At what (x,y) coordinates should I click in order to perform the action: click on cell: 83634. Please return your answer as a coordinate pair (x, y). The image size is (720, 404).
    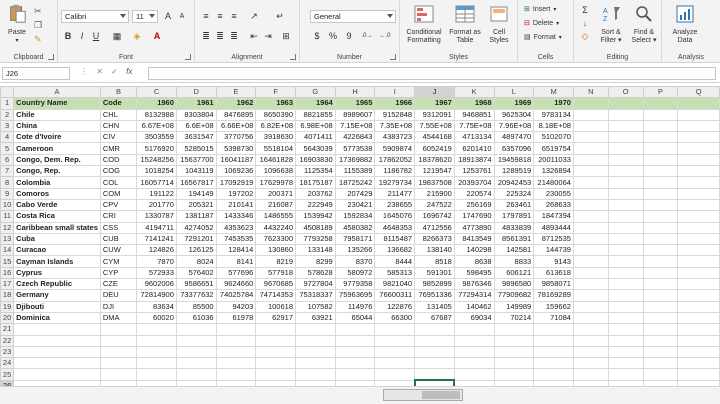
    Looking at the image, I should click on (156, 306).